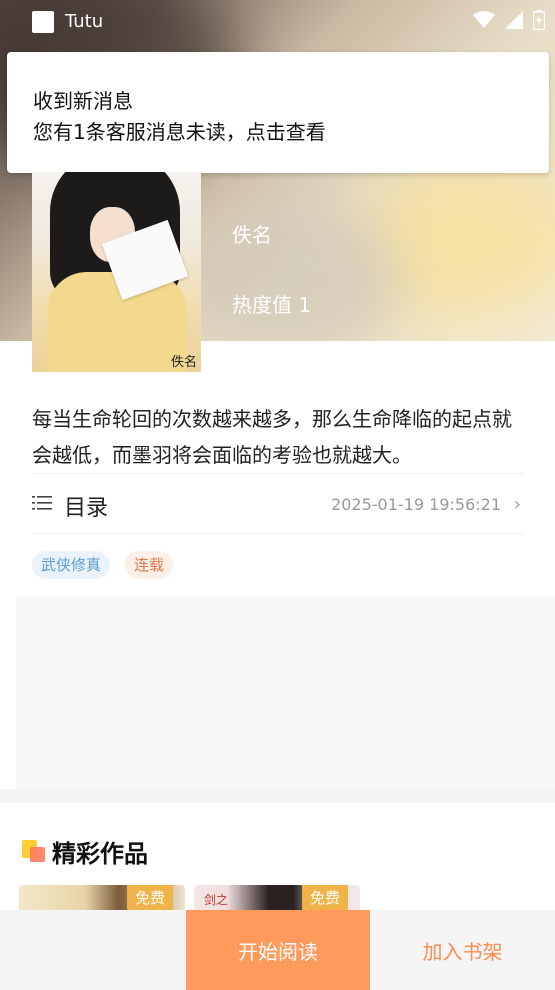  I want to click on start-reading-button: 开始阅读, so click(278, 950).